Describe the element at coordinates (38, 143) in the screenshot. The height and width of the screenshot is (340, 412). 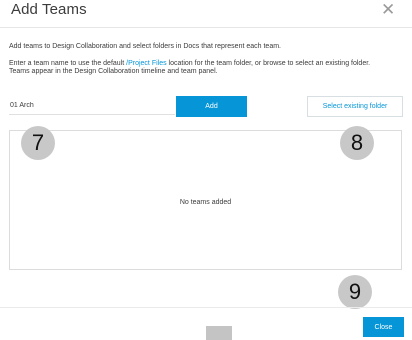
I see `step-marker-7: 7` at that location.